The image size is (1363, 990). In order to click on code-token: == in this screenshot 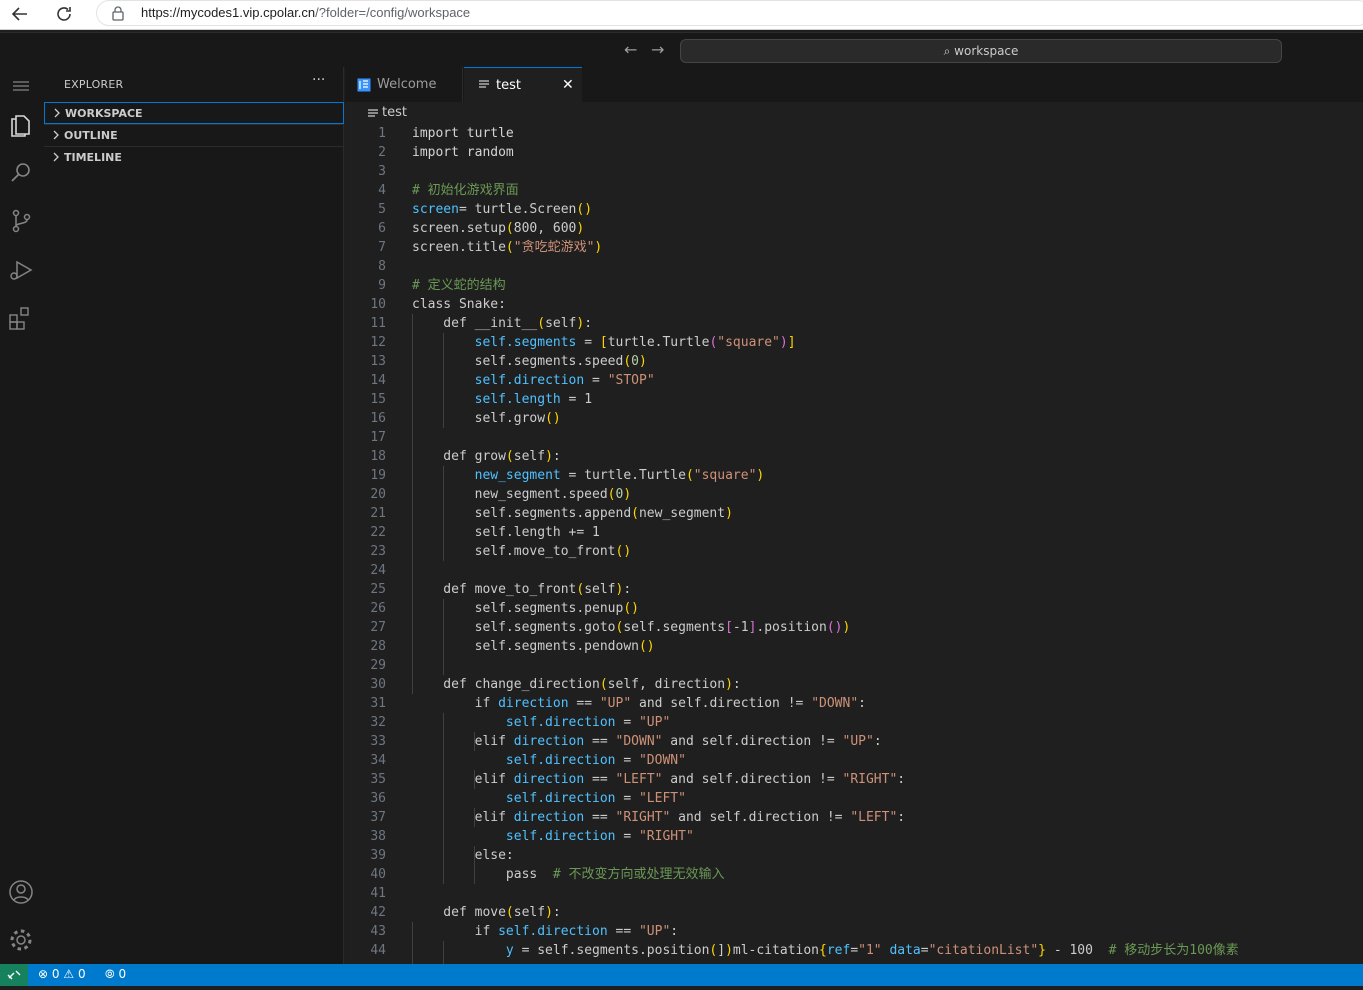, I will do `click(600, 741)`.